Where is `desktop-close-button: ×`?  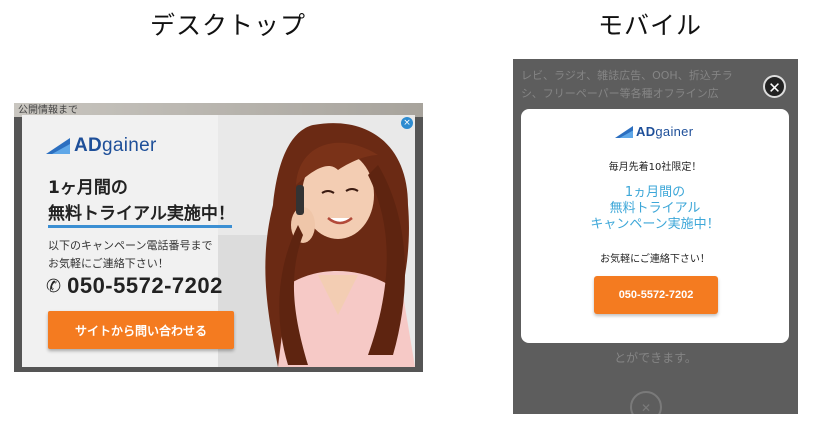 desktop-close-button: × is located at coordinates (407, 123).